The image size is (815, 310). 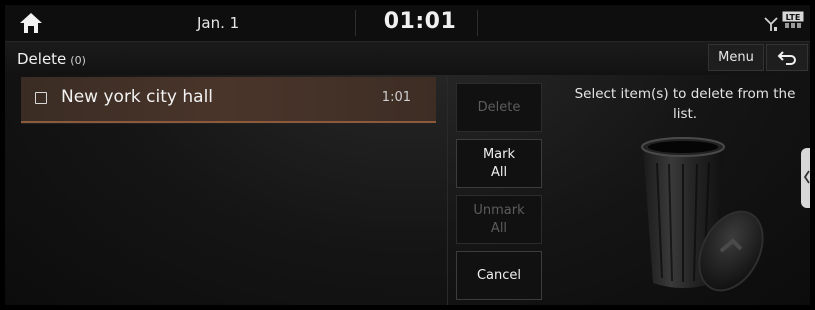 I want to click on page-title-text: Delete, so click(x=42, y=59).